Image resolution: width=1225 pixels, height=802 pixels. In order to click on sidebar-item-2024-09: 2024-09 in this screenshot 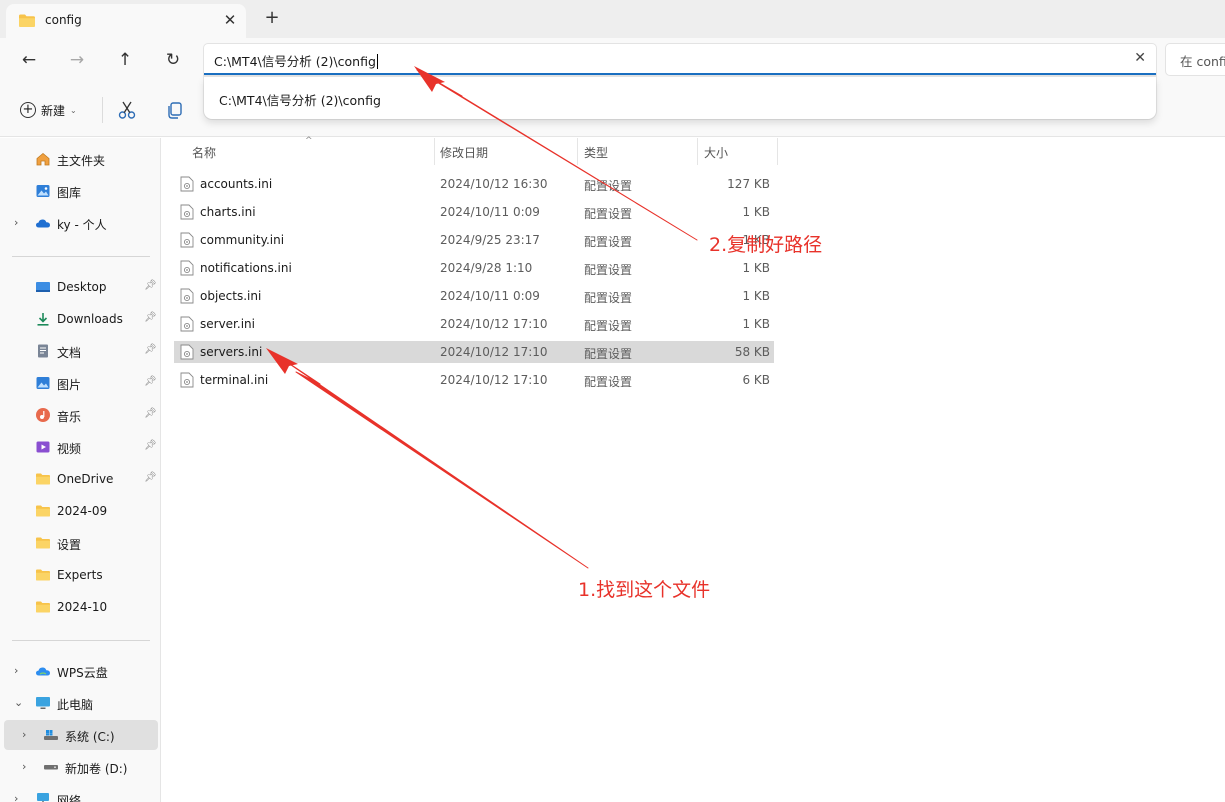, I will do `click(81, 511)`.